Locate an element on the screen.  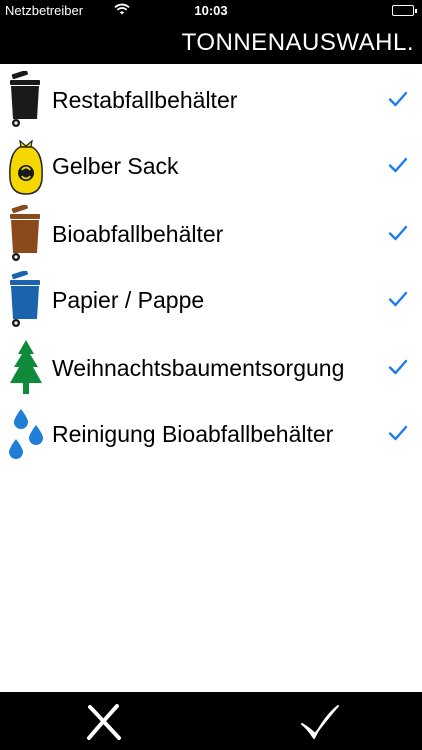
battery-icon is located at coordinates (404, 10).